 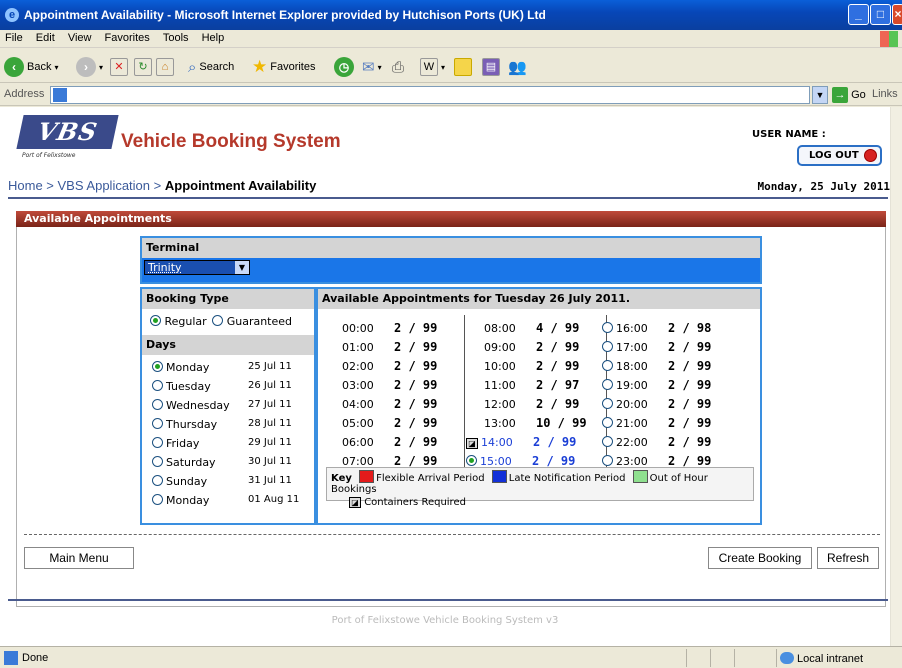 I want to click on refresh-browser-button: ↻, so click(x=143, y=67).